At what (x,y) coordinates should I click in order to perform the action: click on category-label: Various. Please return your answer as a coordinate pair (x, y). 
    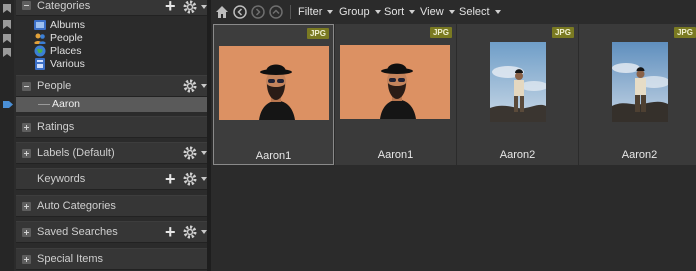
    Looking at the image, I should click on (67, 63).